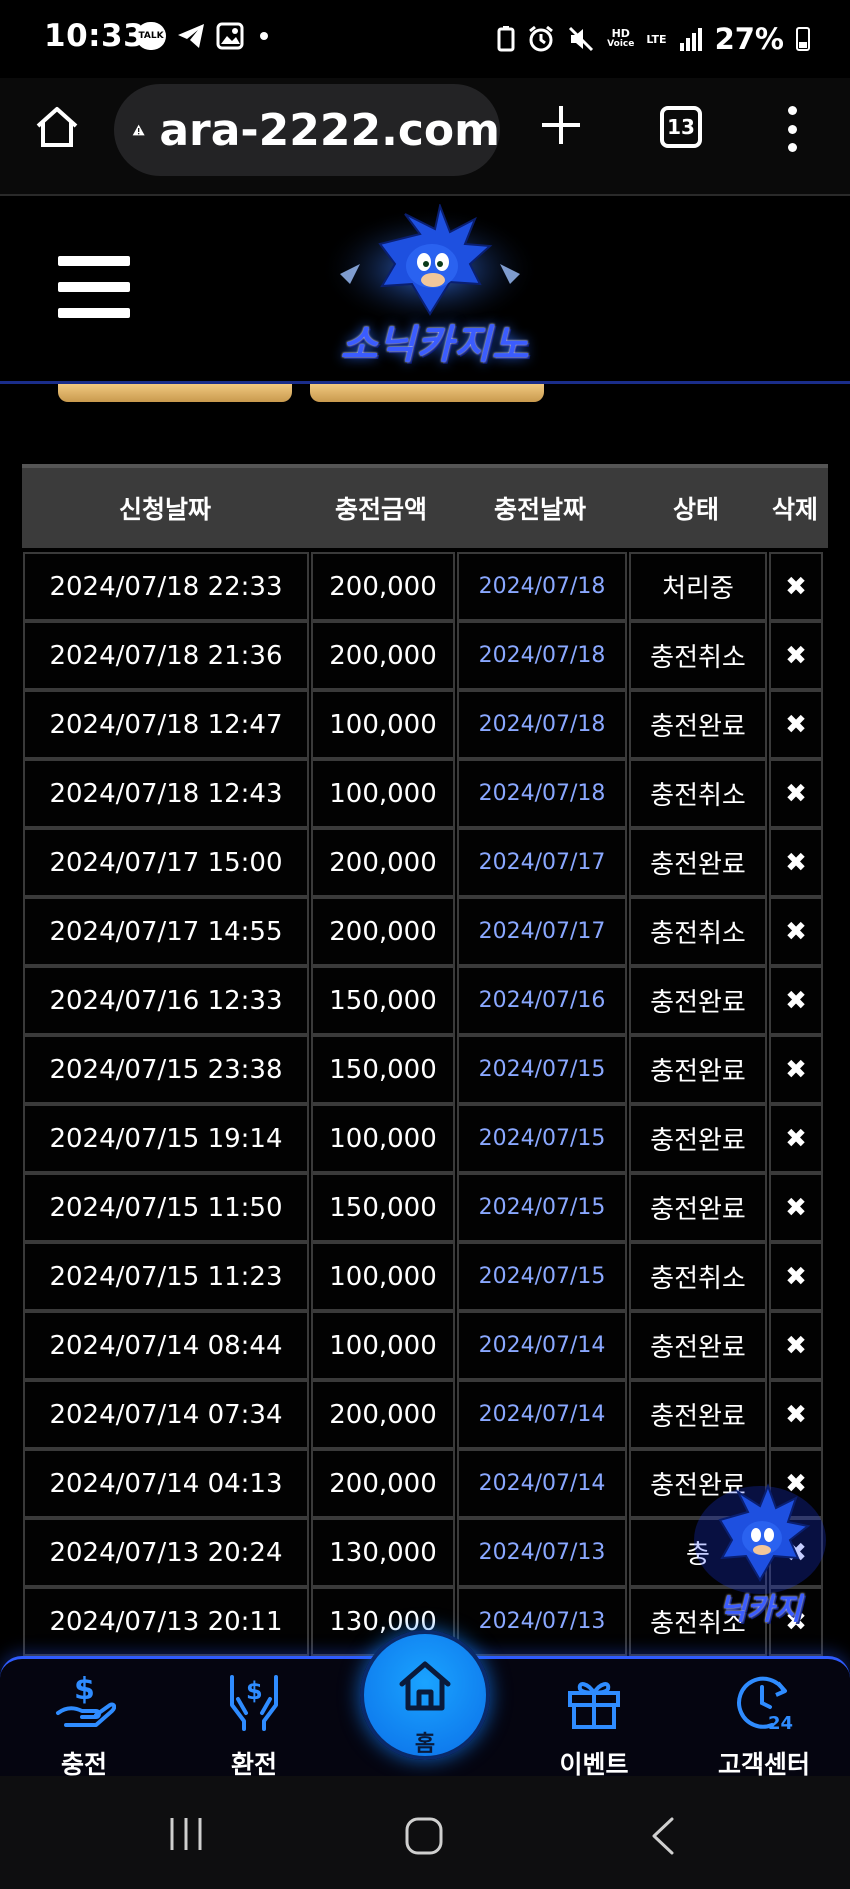 The height and width of the screenshot is (1889, 850). I want to click on back-icon, so click(663, 1836).